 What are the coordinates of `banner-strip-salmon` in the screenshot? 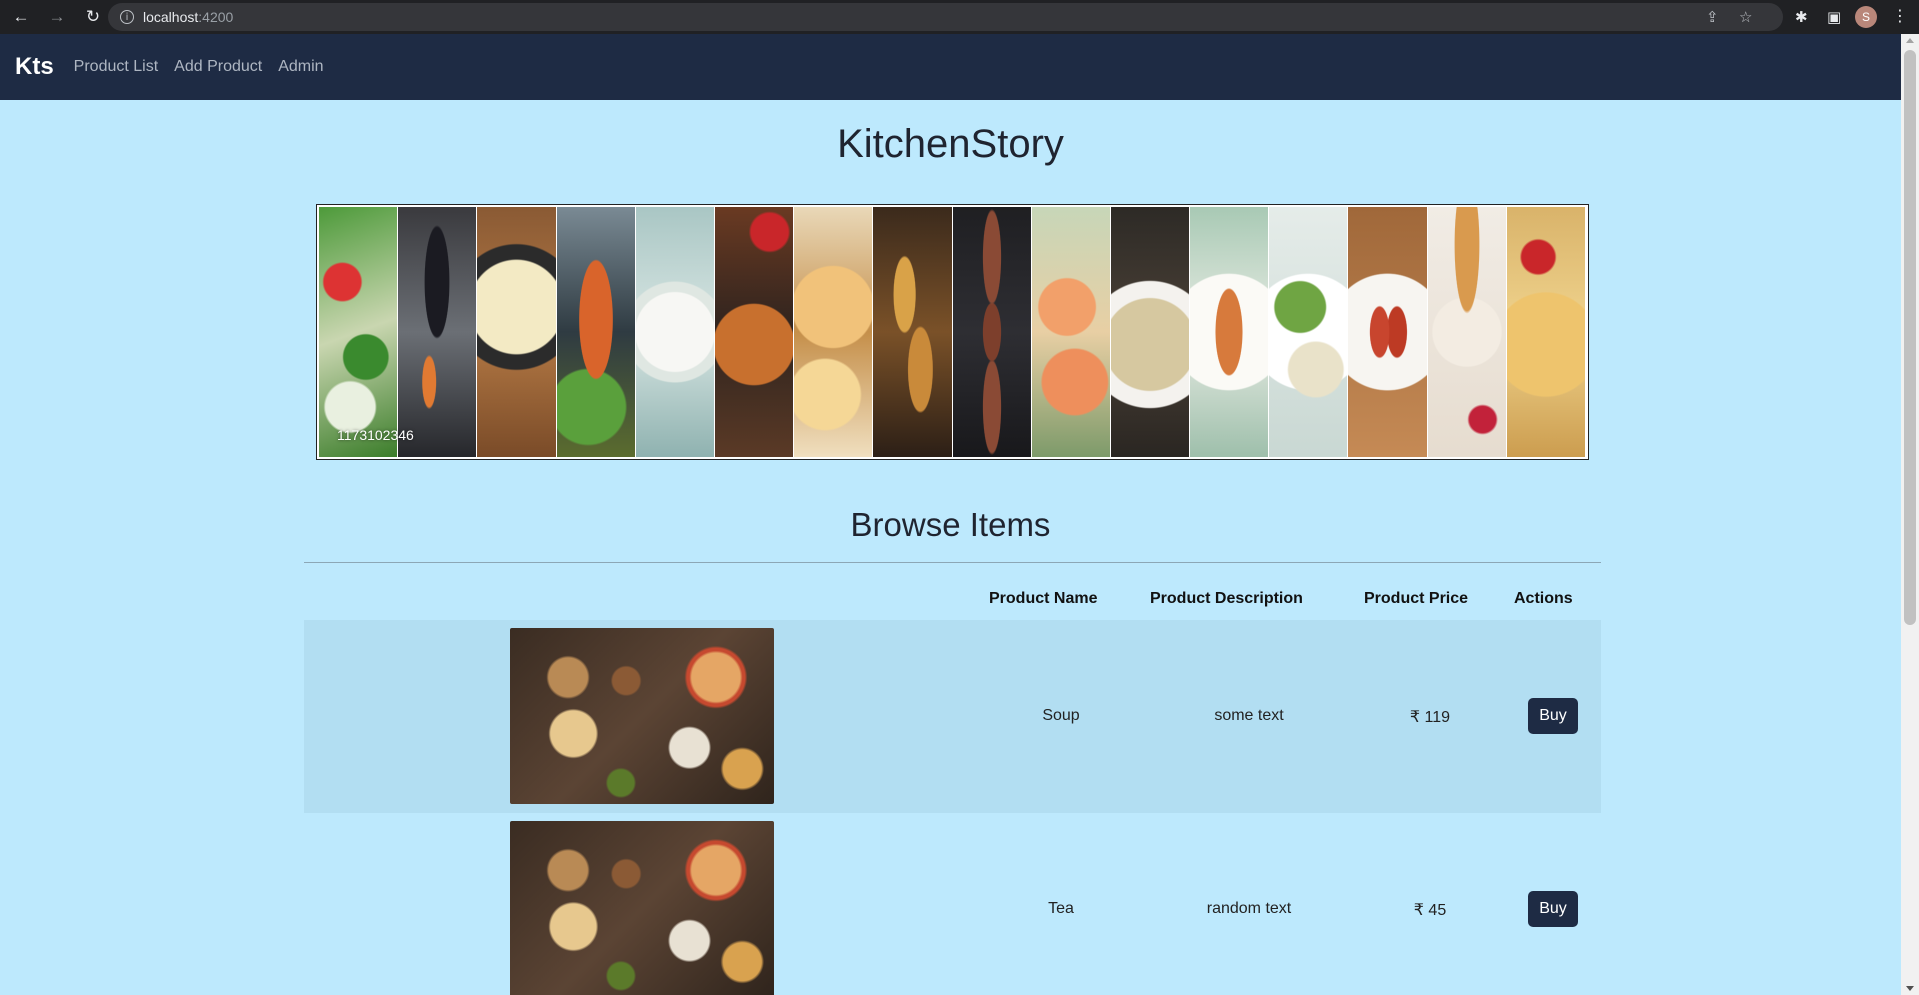 It's located at (595, 332).